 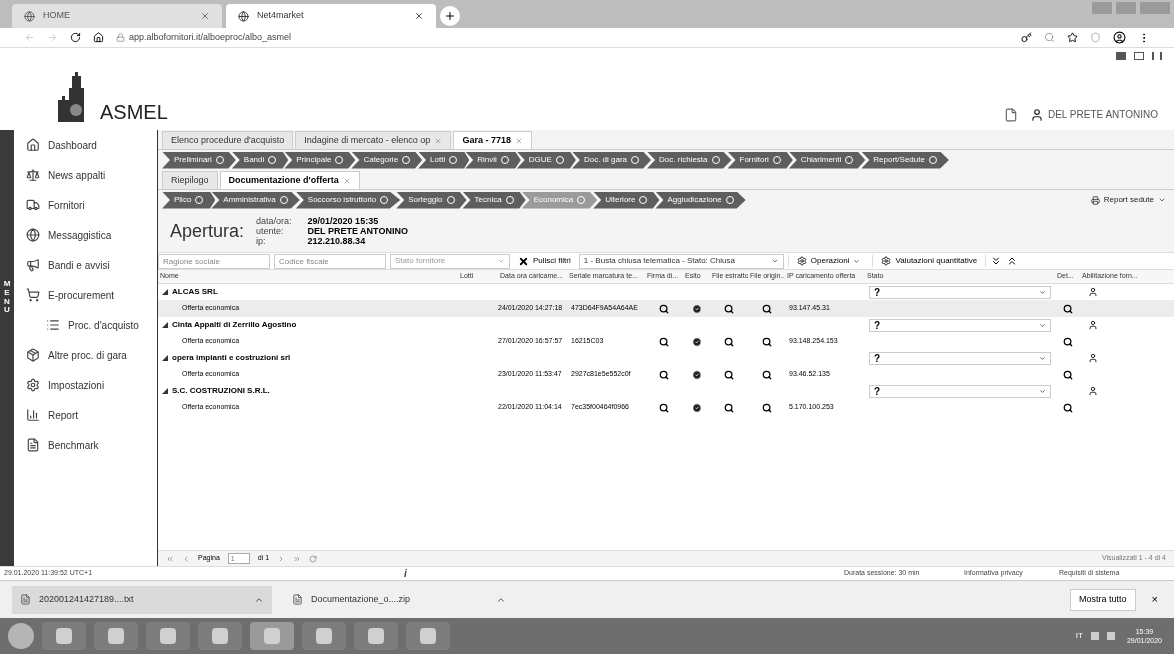 I want to click on tab: Elenco procedure d'acquisto, so click(x=228, y=140).